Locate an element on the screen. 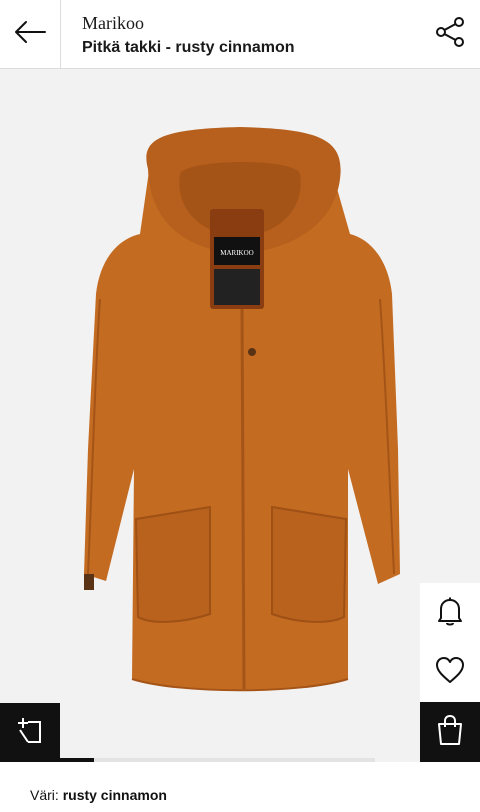  color-info: Väri: rusty cinnamon is located at coordinates (98, 795).